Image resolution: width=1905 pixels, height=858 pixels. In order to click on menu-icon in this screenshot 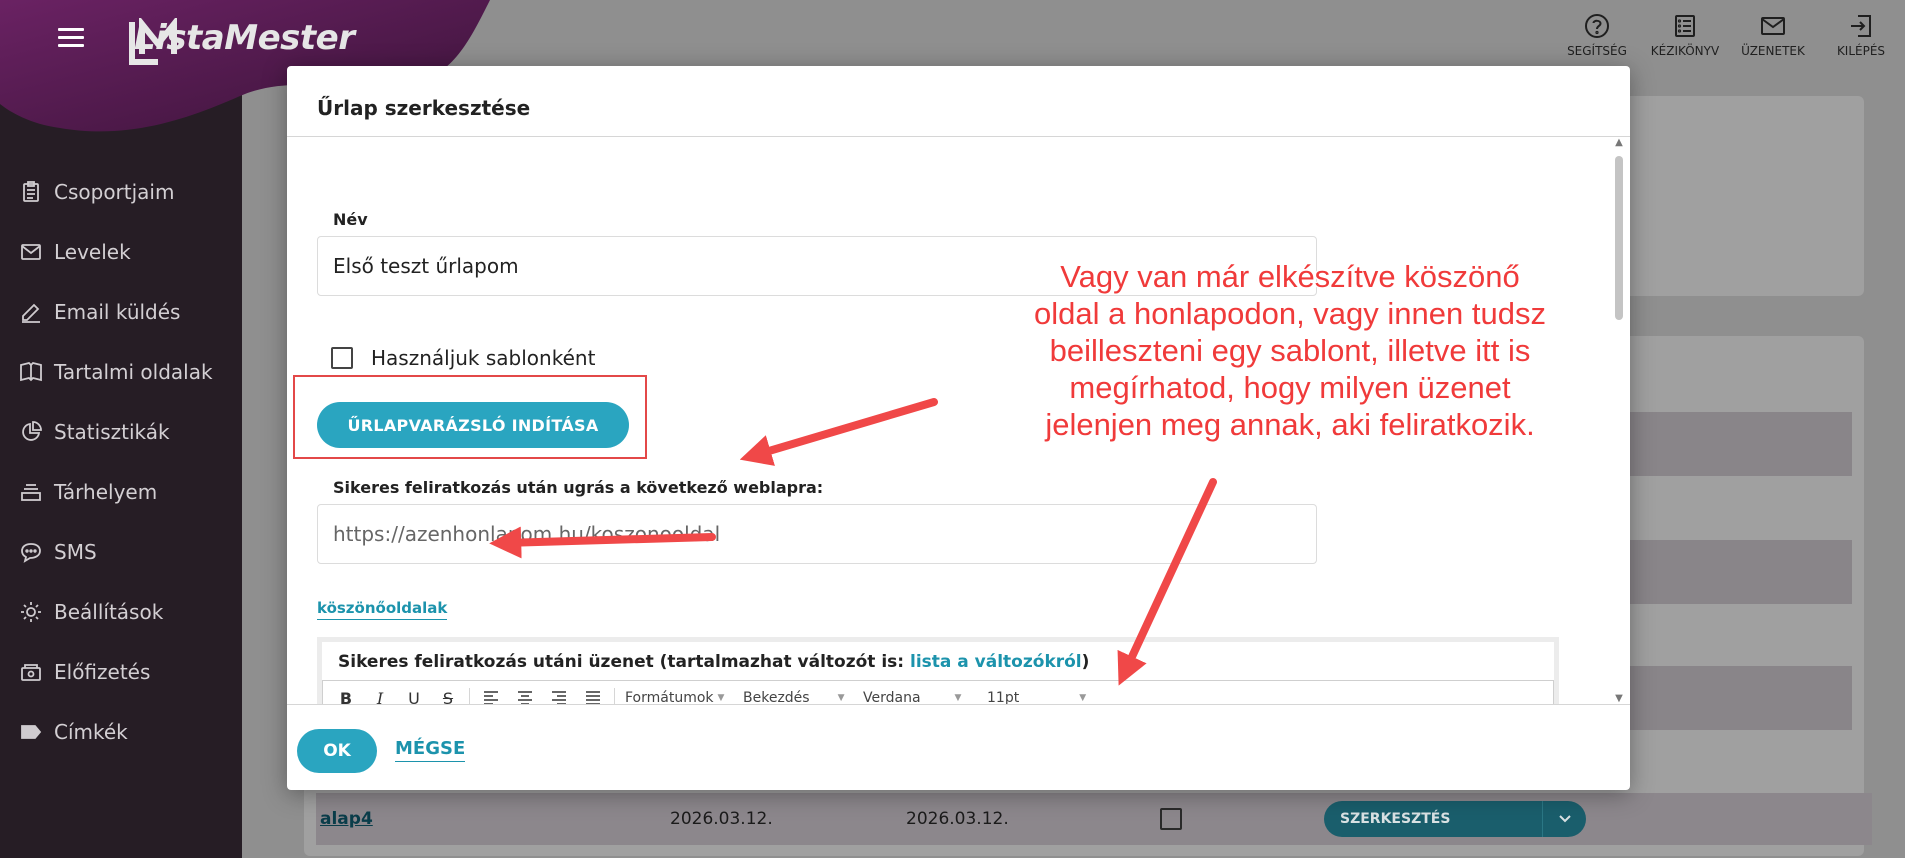, I will do `click(71, 39)`.